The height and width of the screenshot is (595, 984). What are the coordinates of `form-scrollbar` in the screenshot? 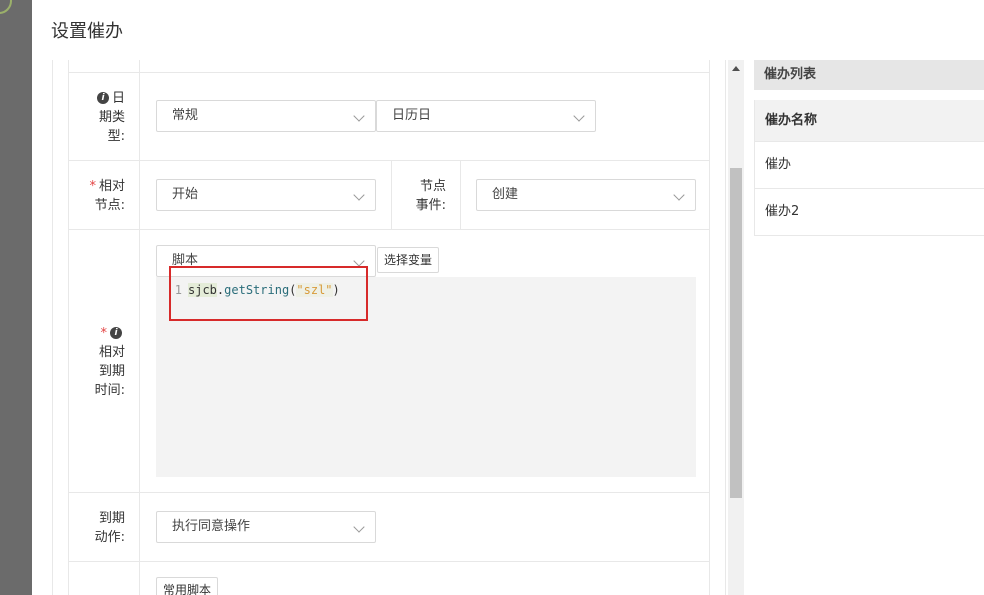 It's located at (736, 327).